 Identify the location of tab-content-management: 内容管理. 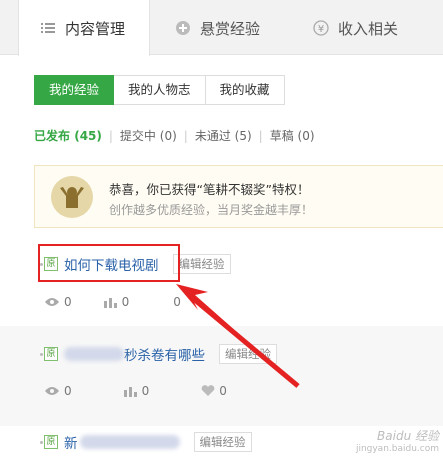
(84, 28).